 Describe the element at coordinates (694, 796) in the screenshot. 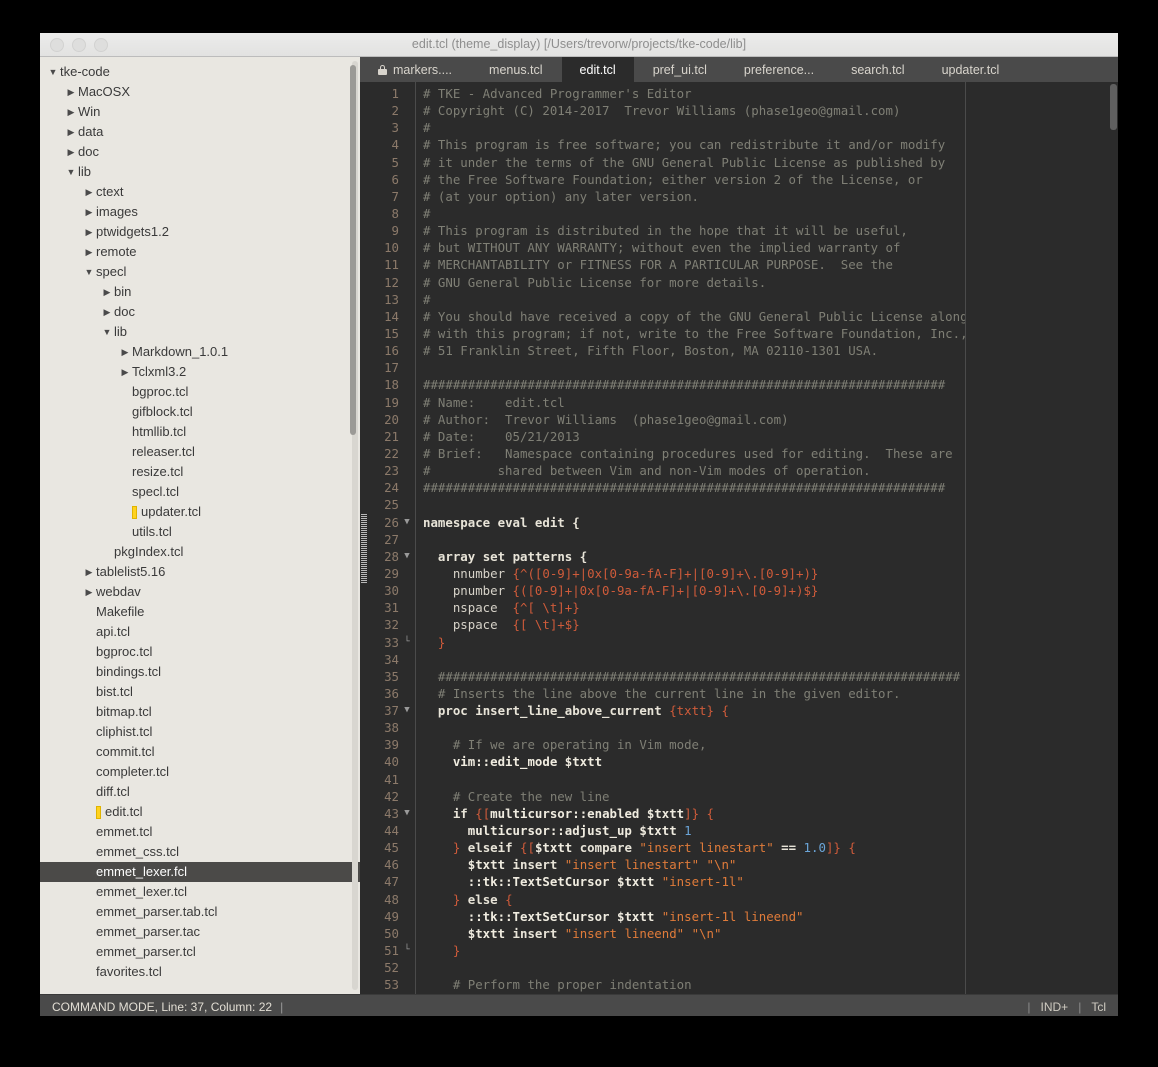

I see `code-line: # Create the new line` at that location.